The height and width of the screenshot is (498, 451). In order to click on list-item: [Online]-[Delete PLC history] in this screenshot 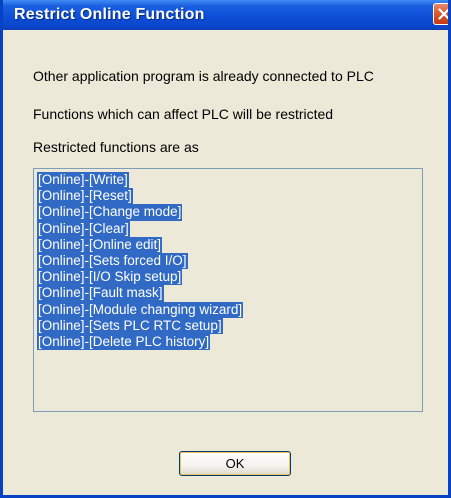, I will do `click(124, 342)`.